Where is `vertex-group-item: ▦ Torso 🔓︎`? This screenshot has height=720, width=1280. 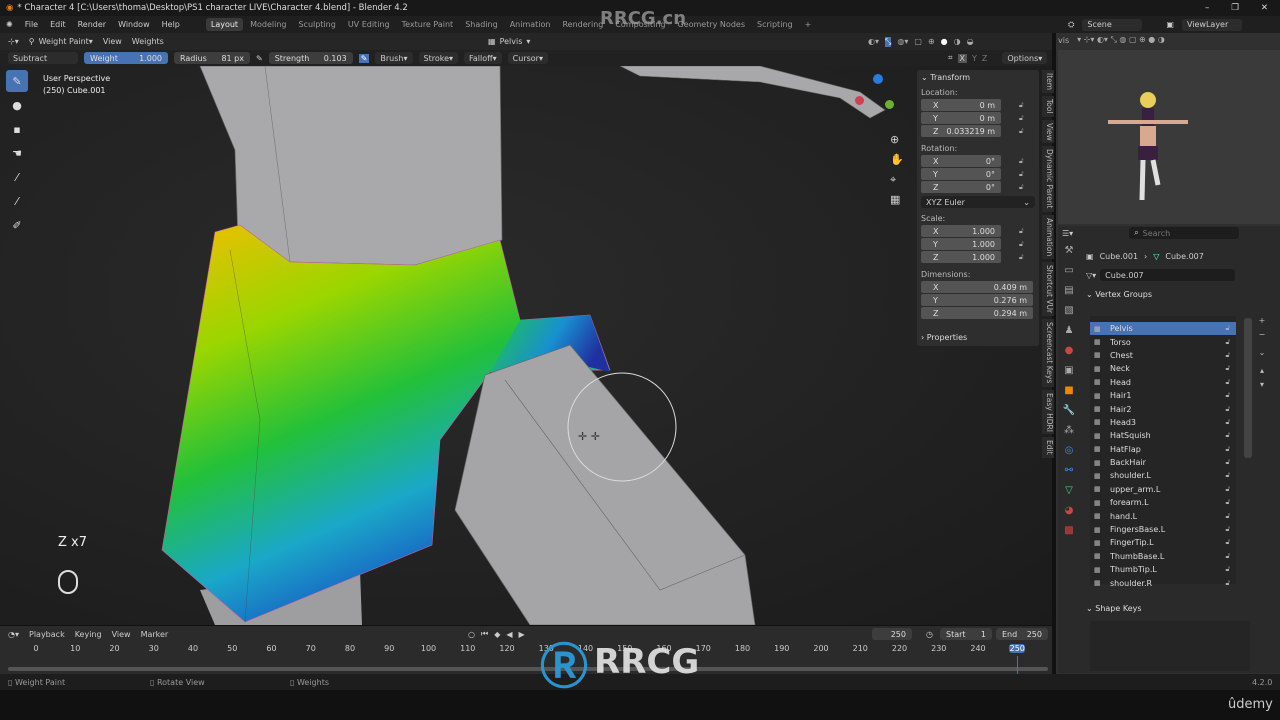 vertex-group-item: ▦ Torso 🔓︎ is located at coordinates (1163, 341).